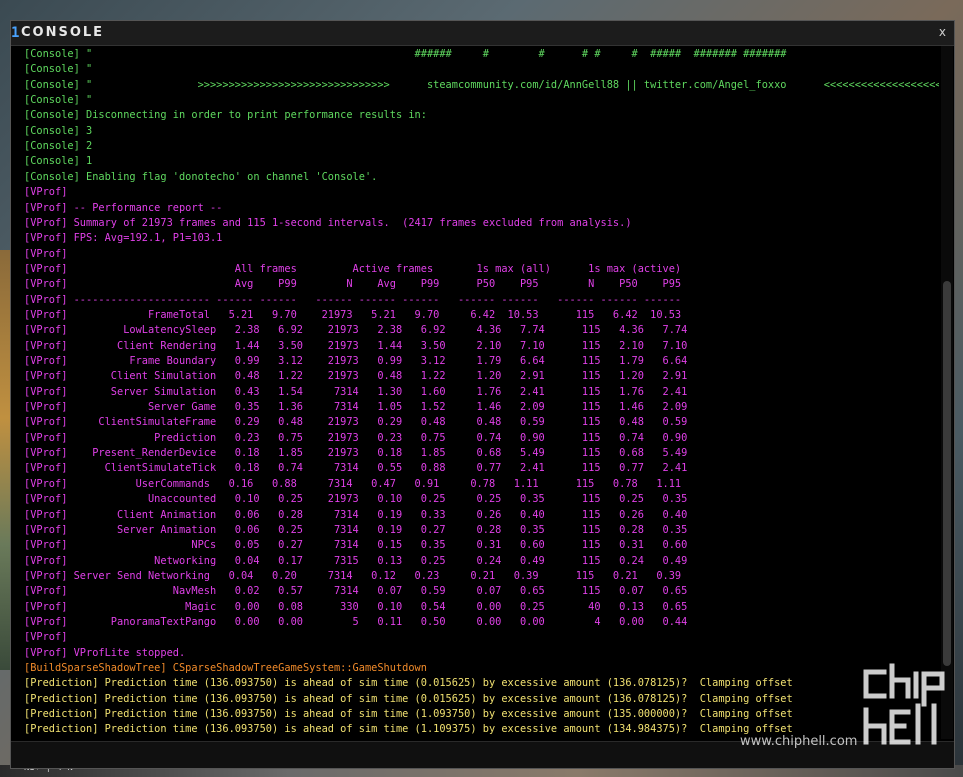  Describe the element at coordinates (63, 32) in the screenshot. I see `console-title: CONSOLE` at that location.